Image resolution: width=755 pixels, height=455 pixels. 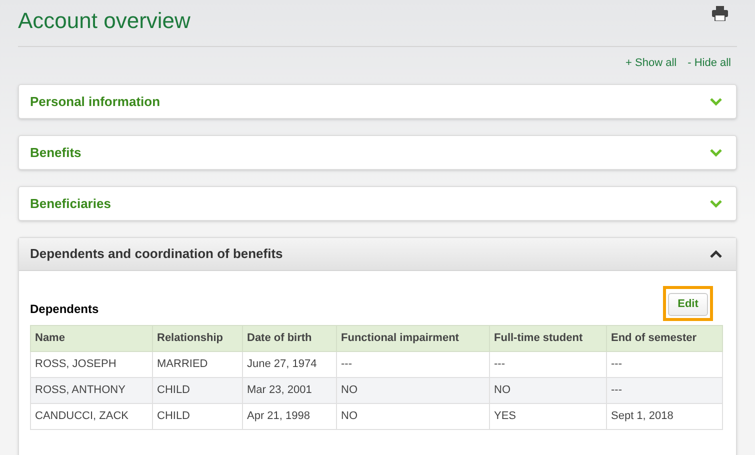 I want to click on accordion-header: Beneficiaries, so click(x=377, y=203).